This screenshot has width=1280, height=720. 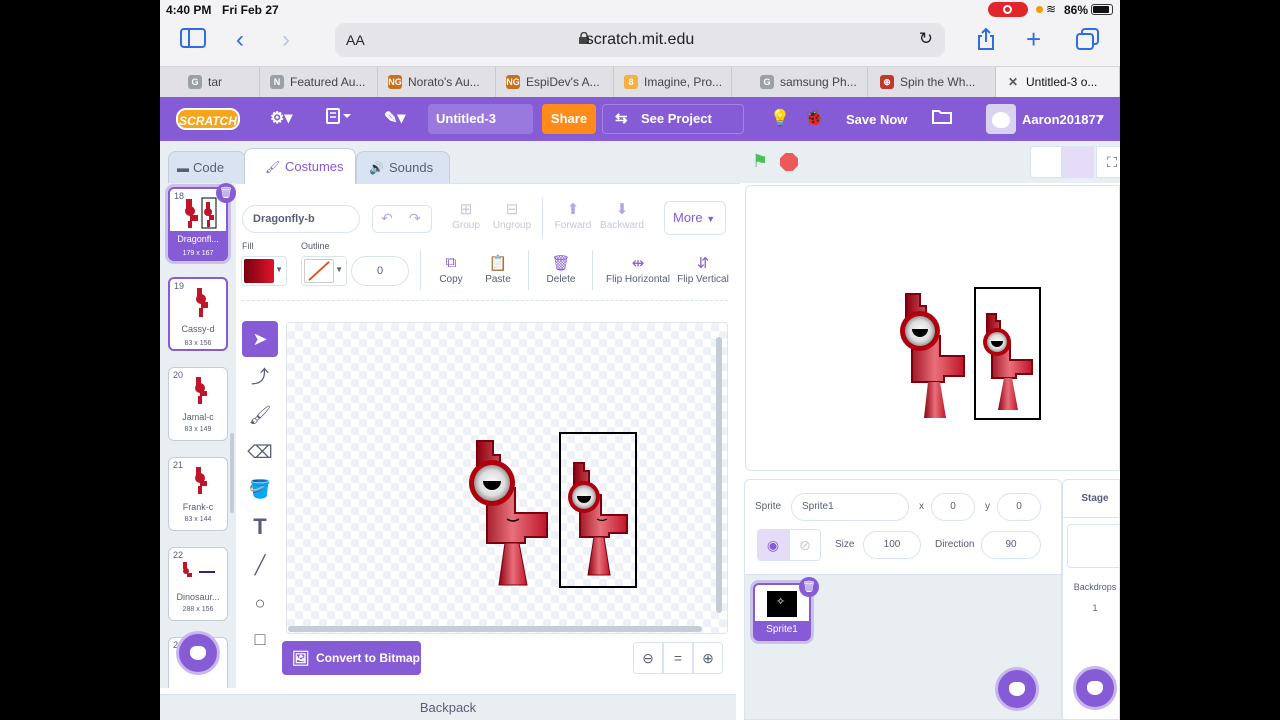 What do you see at coordinates (260, 603) in the screenshot?
I see `circle-tool-icon: ○` at bounding box center [260, 603].